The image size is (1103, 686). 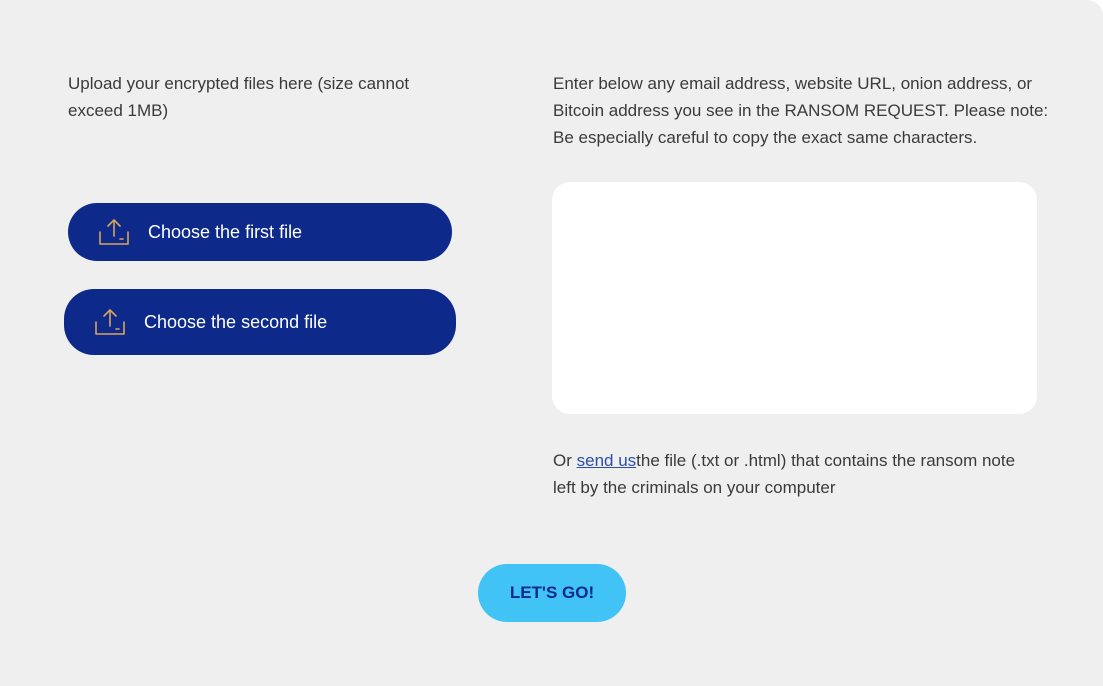 What do you see at coordinates (236, 321) in the screenshot?
I see `choose-second-file-label: Choose the second file` at bounding box center [236, 321].